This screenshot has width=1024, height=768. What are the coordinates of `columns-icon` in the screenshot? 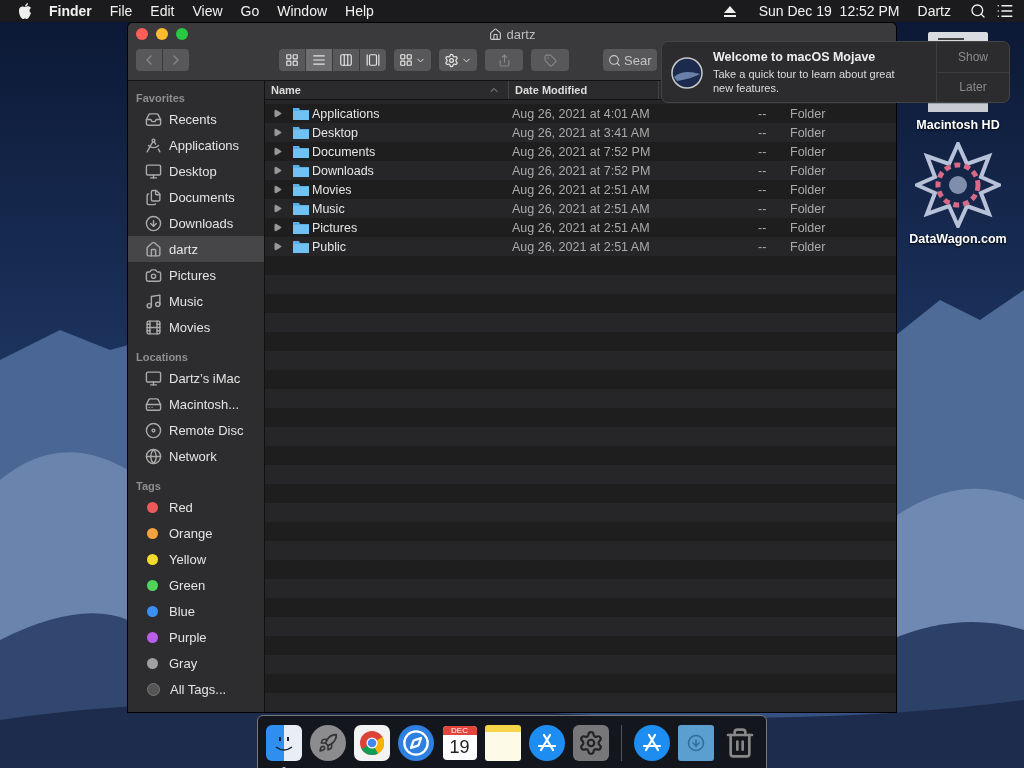 It's located at (346, 60).